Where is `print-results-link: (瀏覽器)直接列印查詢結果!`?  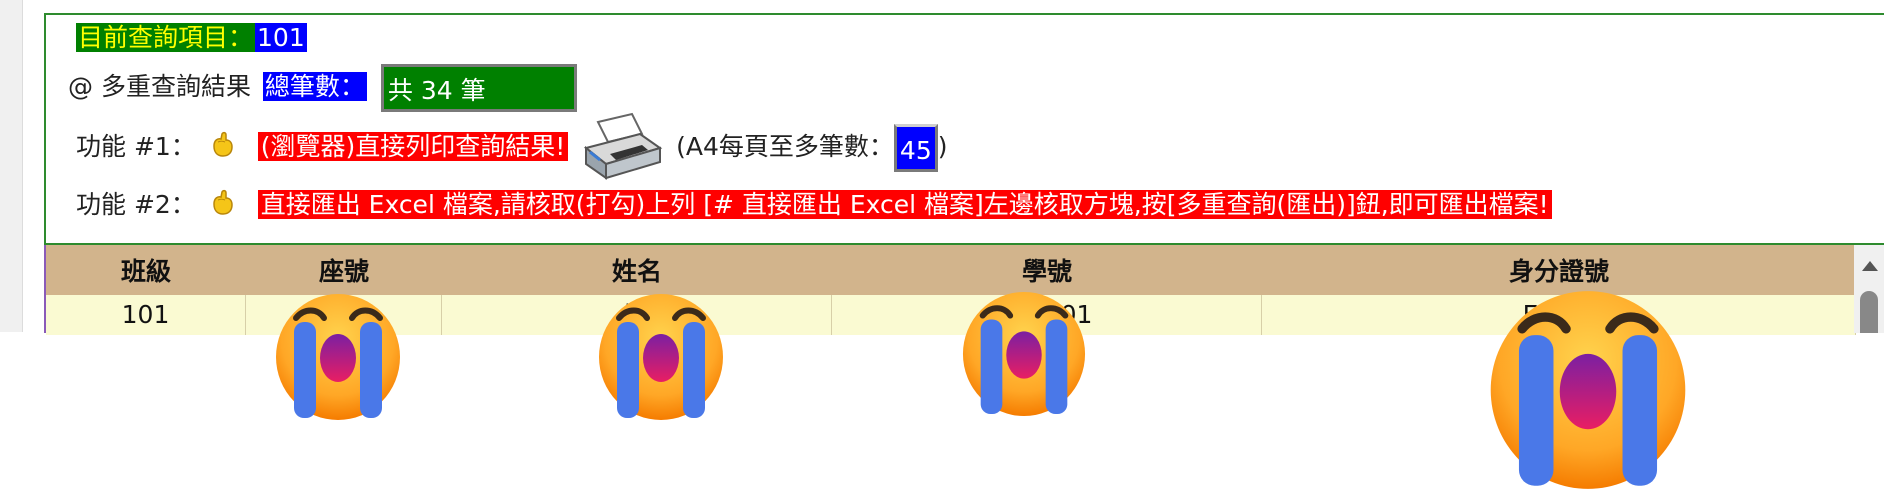
print-results-link: (瀏覽器)直接列印查詢結果! is located at coordinates (413, 146).